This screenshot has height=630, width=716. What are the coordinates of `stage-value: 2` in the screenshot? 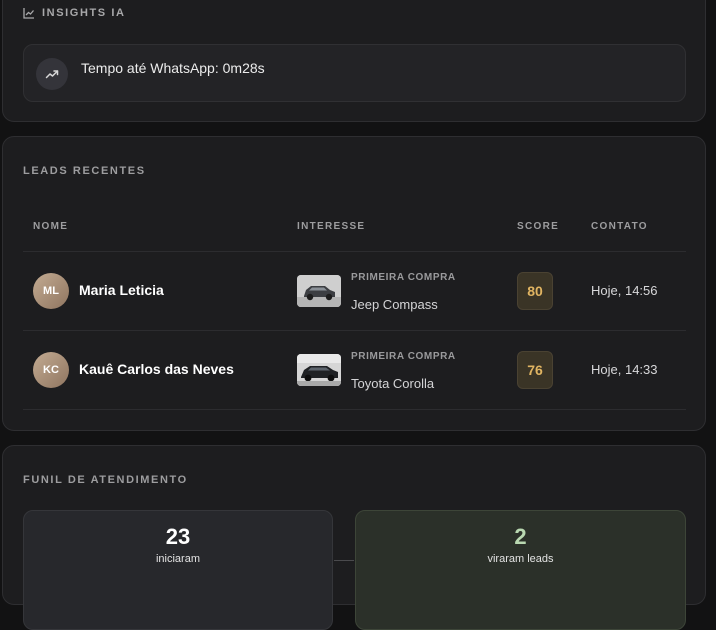 It's located at (520, 536).